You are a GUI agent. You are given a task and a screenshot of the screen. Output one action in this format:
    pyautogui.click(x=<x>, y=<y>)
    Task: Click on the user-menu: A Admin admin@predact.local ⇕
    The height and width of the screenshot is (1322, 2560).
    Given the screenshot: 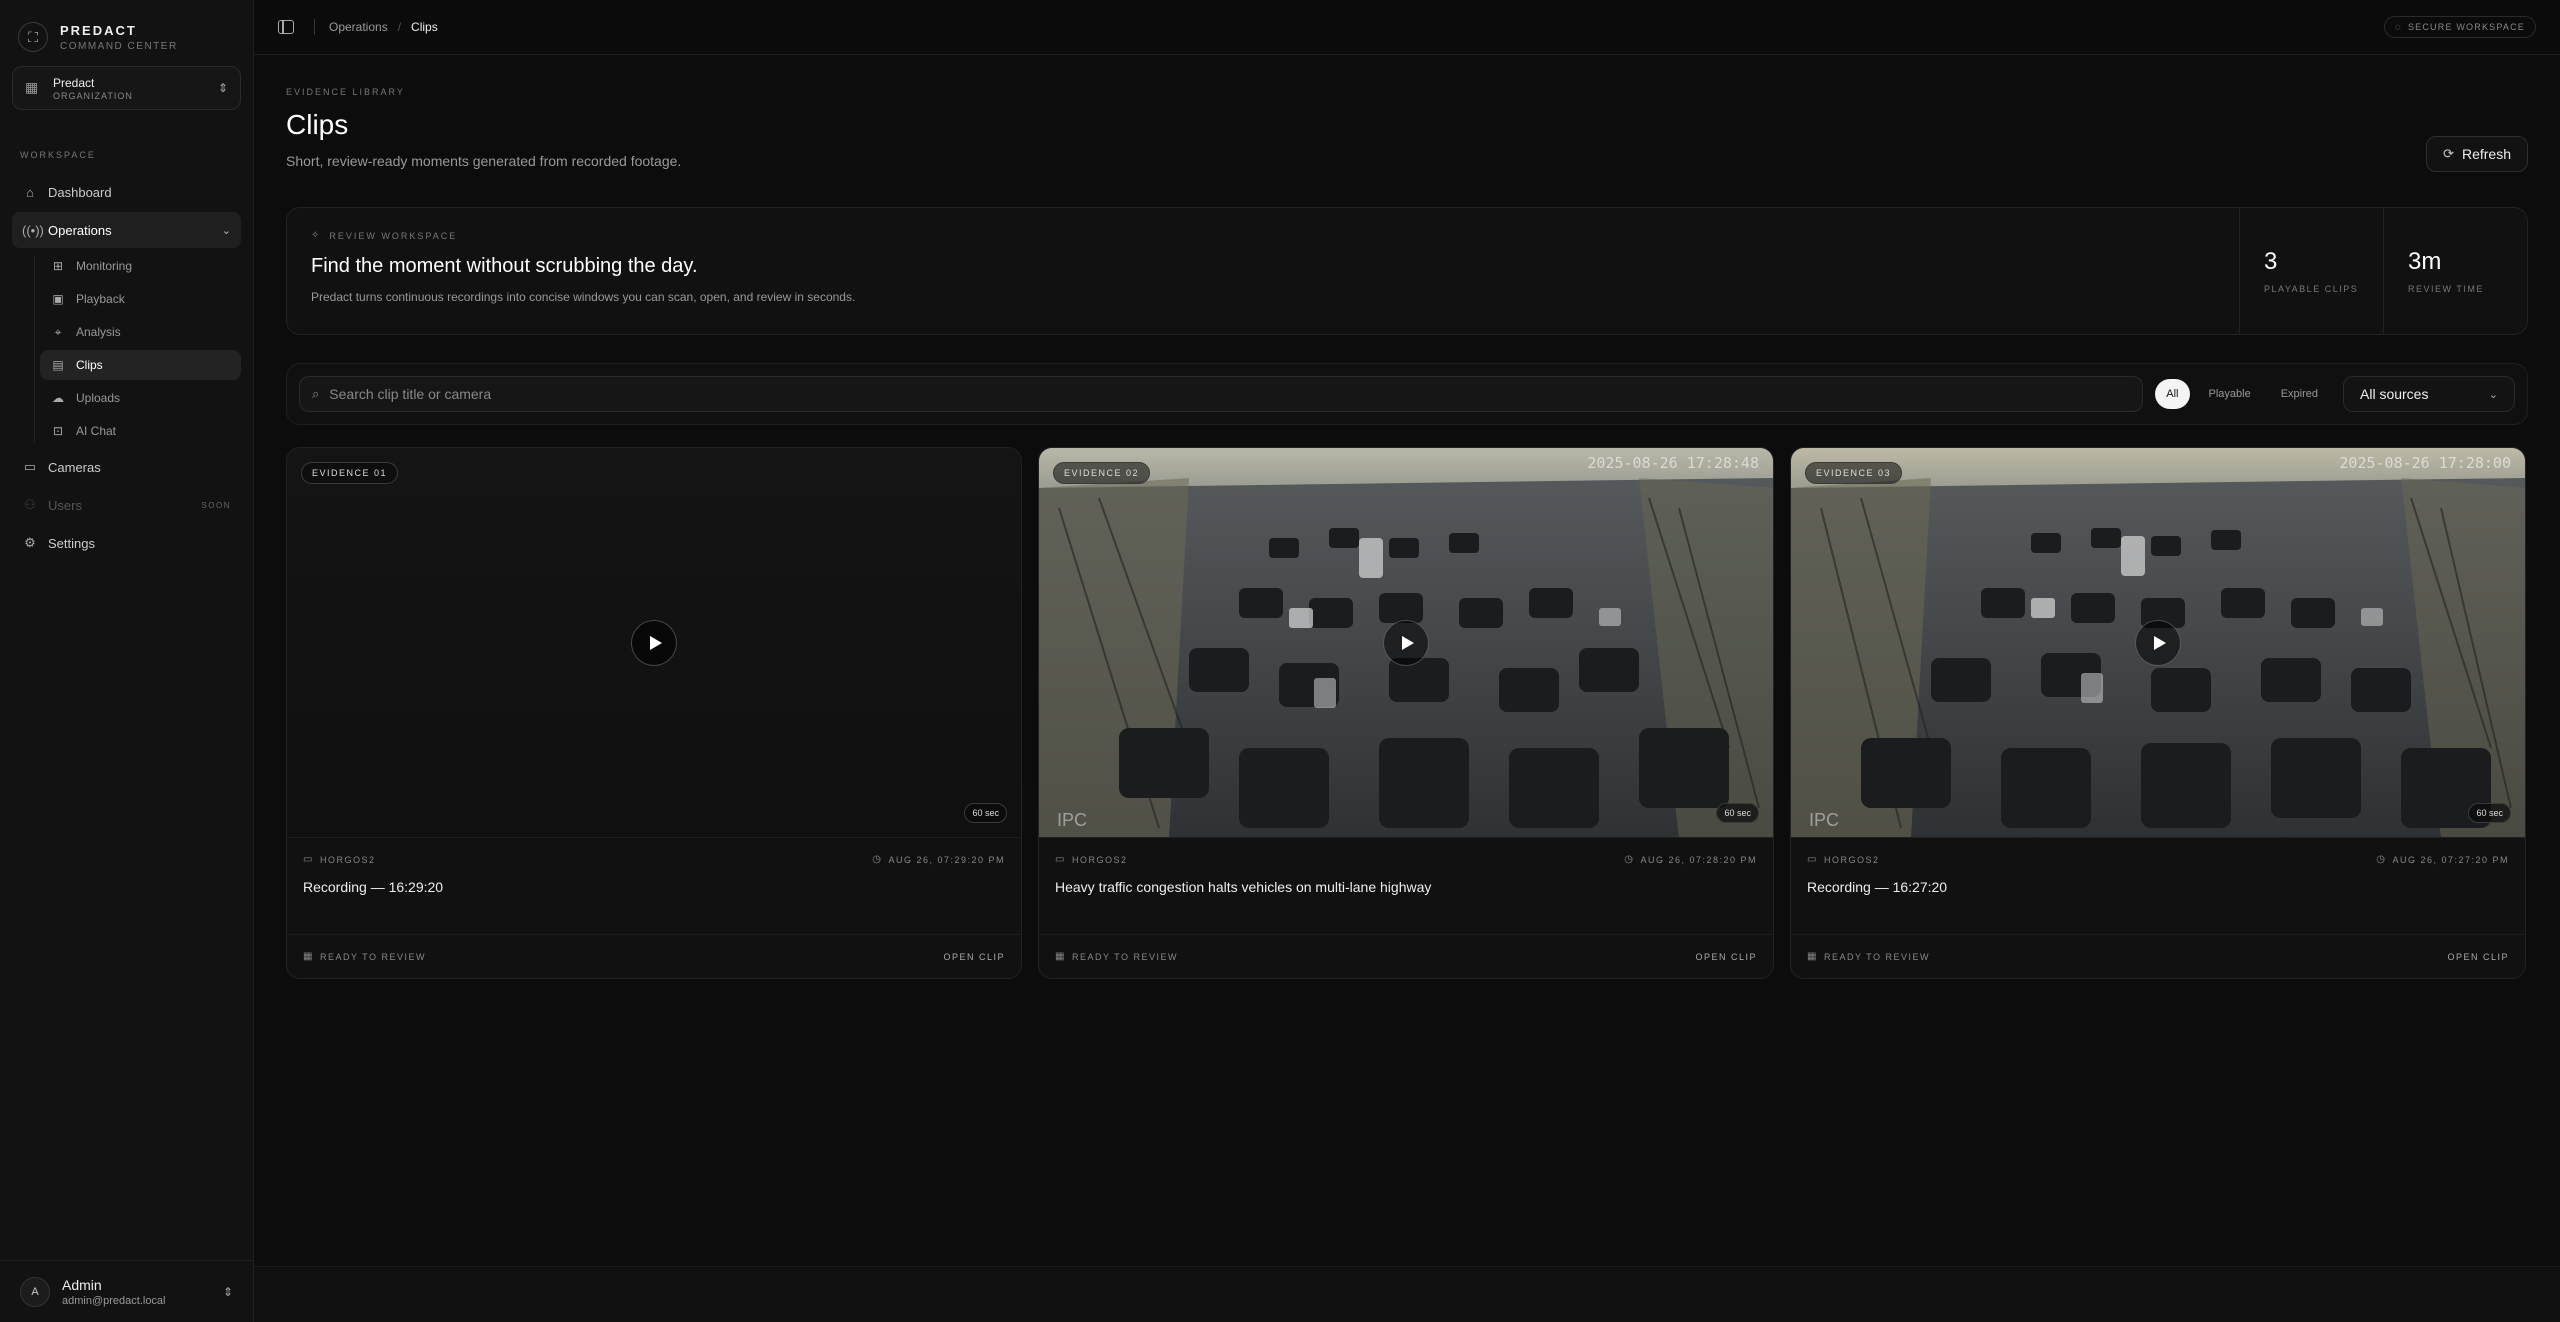 What is the action you would take?
    pyautogui.click(x=126, y=1291)
    